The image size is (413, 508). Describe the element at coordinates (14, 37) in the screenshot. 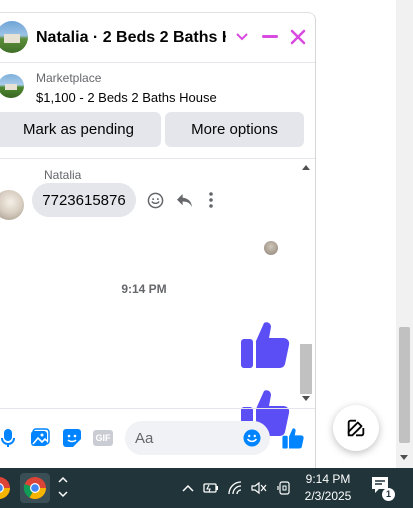

I see `listing-avatar` at that location.